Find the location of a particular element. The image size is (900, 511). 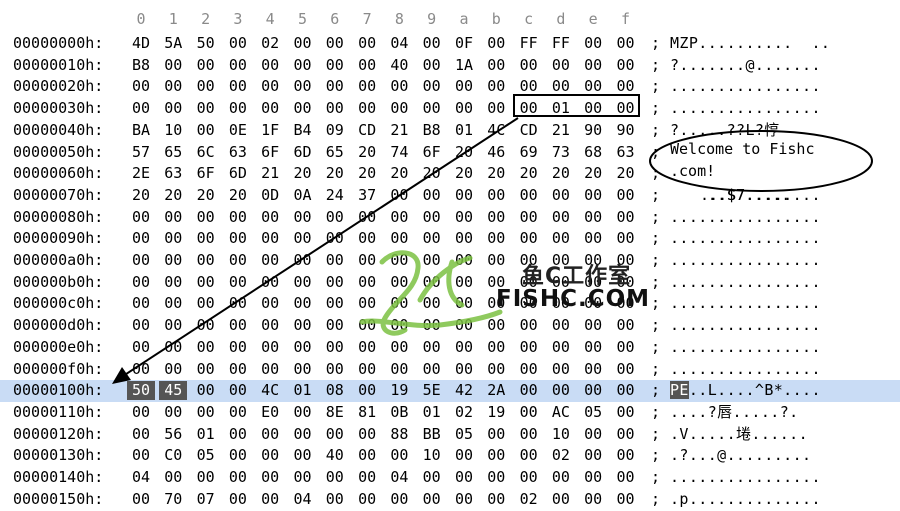

fishc-logo-icon is located at coordinates (431, 293).